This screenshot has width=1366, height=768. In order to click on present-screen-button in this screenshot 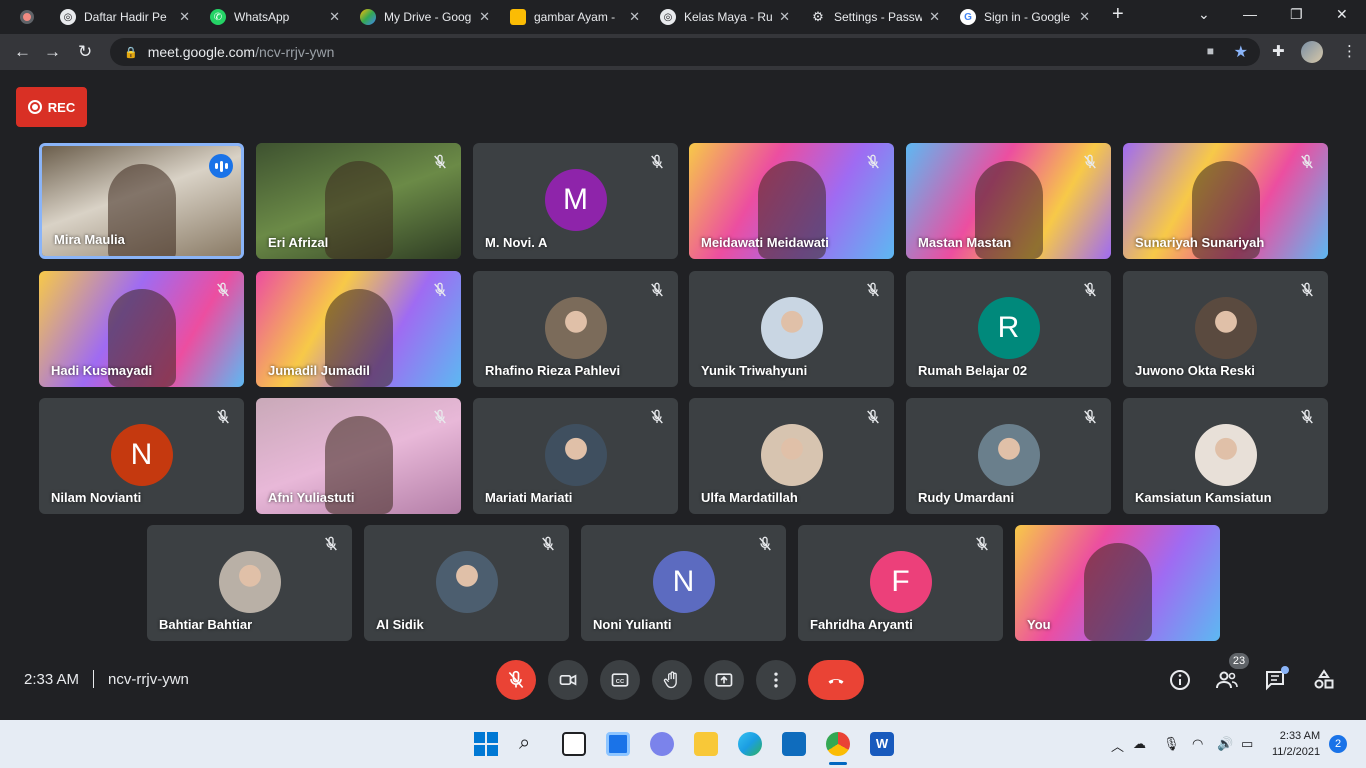, I will do `click(724, 680)`.